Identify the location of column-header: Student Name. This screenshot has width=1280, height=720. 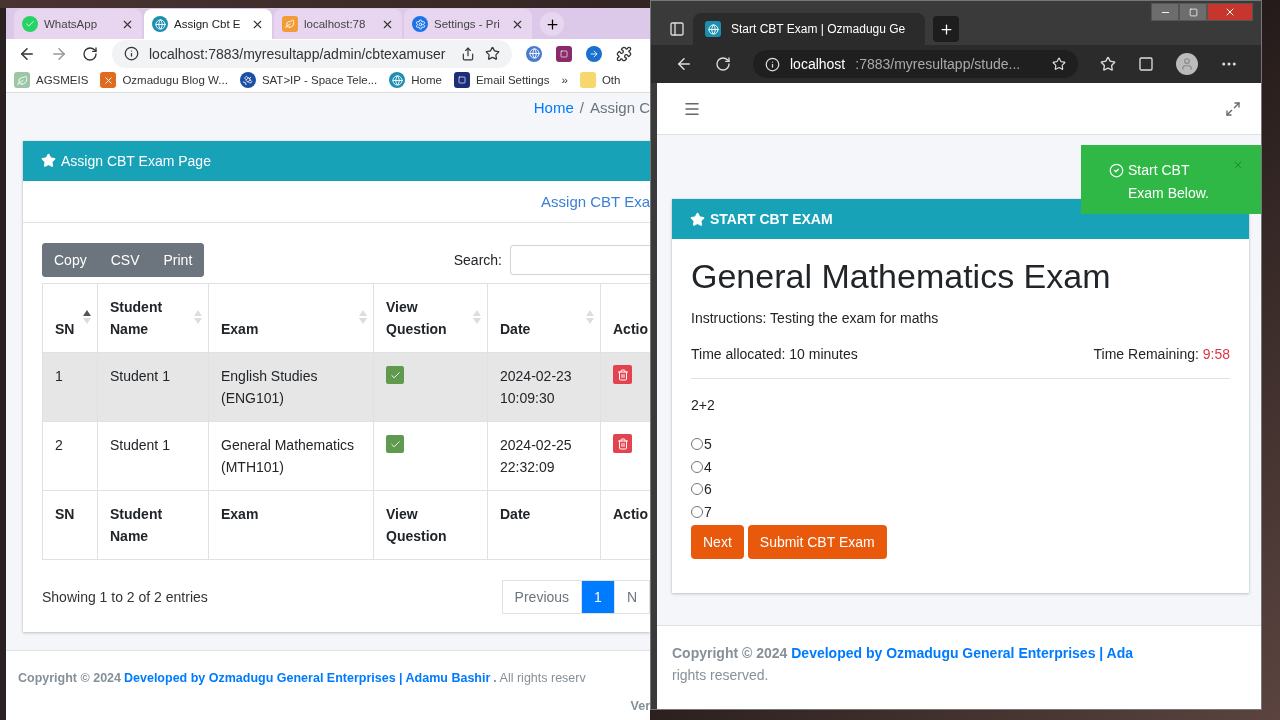
(153, 318).